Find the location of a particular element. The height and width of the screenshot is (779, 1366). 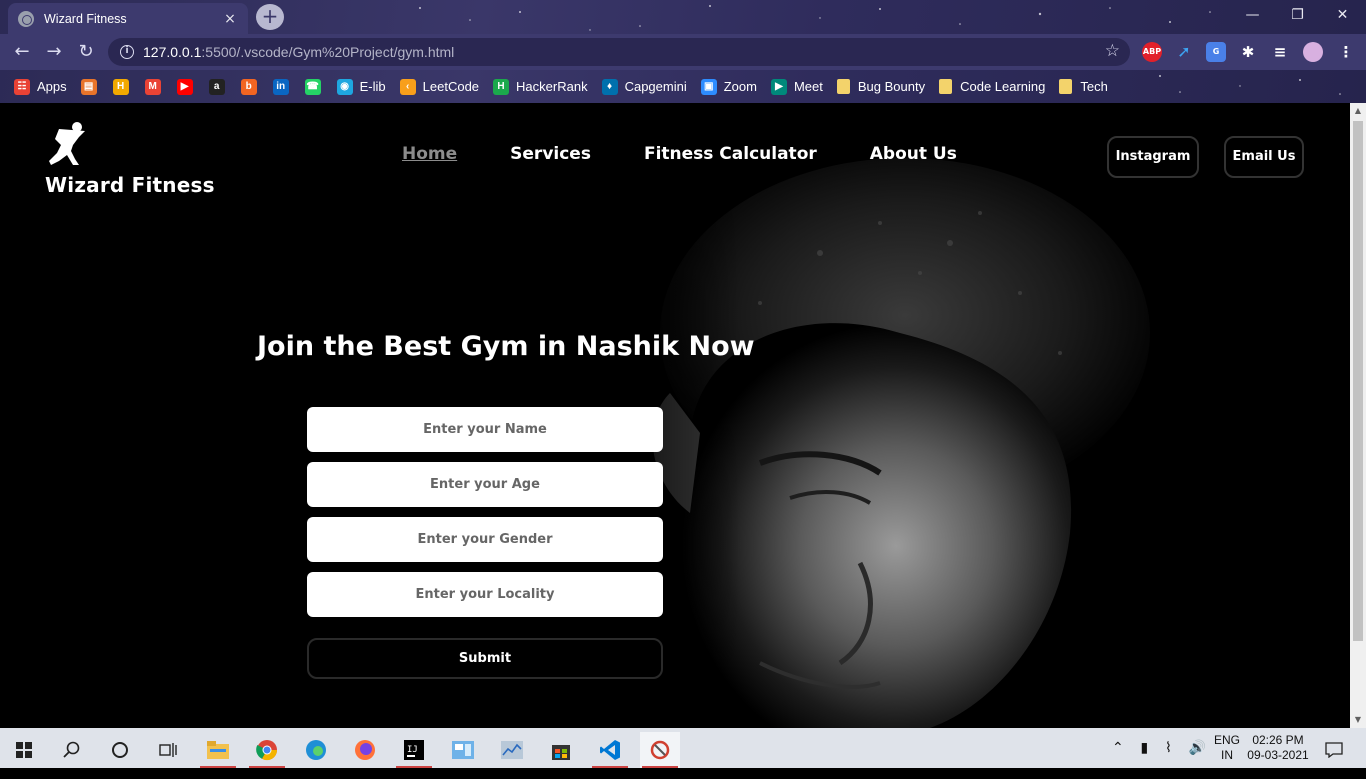

meet-icon: ▶ is located at coordinates (778, 86).